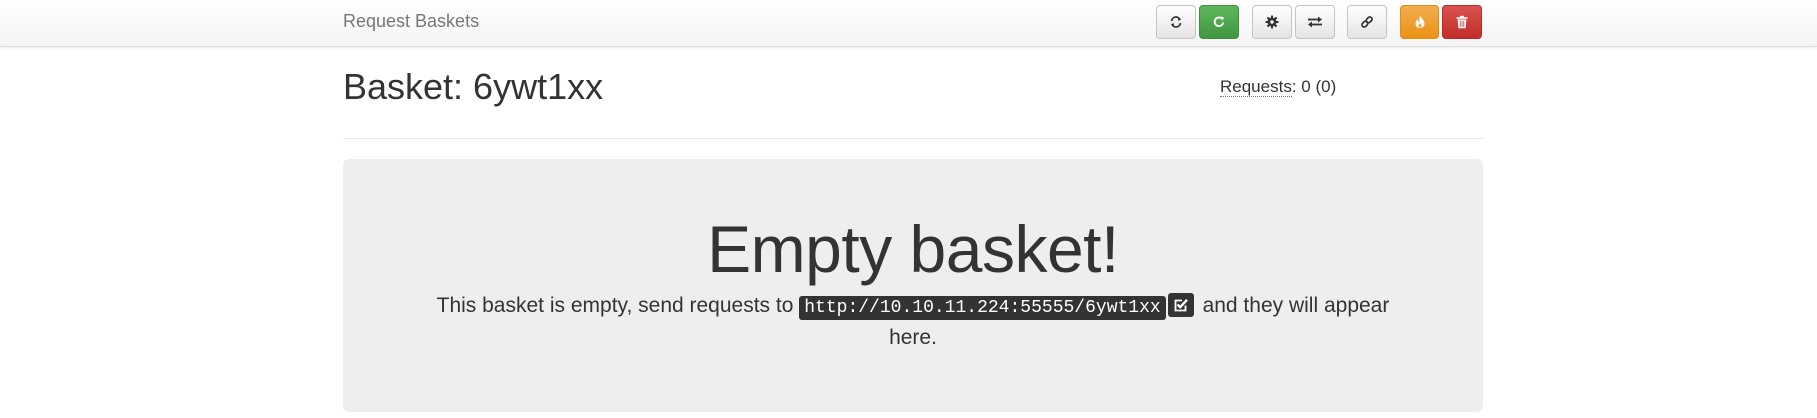 The height and width of the screenshot is (418, 1817). I want to click on requests-label: Requests, so click(1256, 87).